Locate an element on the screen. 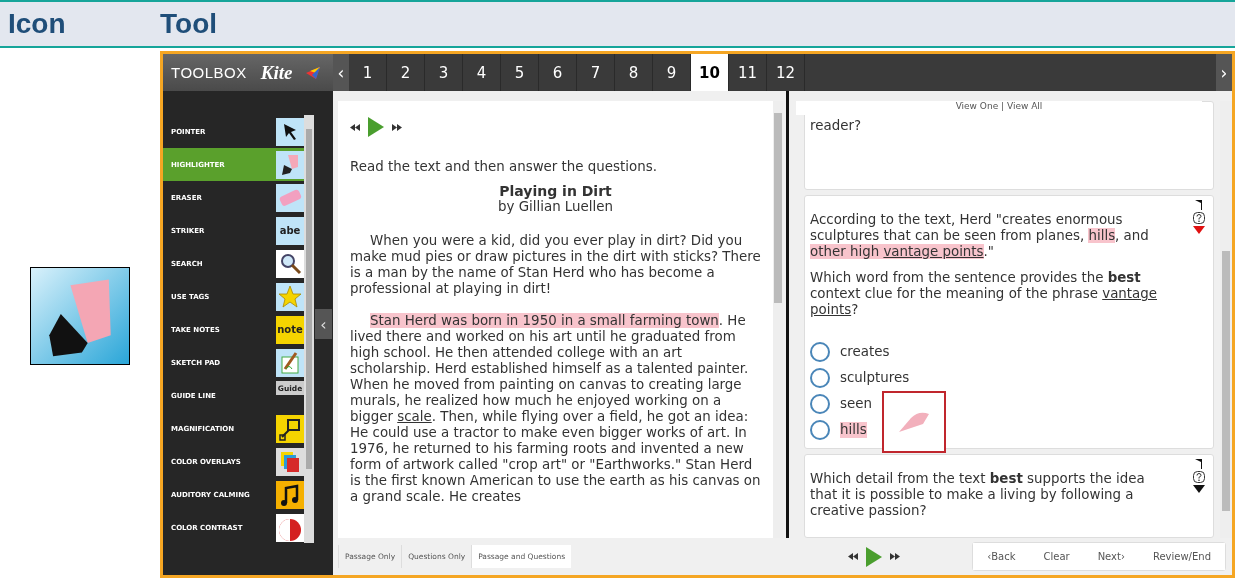 This screenshot has width=1235, height=585. passage-paragraph: Stan Herd was born in 1950 in a small farming town. He lived there and worked on his art until he graduated from high school. He then attended college with an art scholarship. Herd established himself as a talented painter. When he moved from painting on canvas to creating large murals, he realized how much he enjoyed working on a bigger scale. Then, while flying over a field, he got an idea: He could use a tractor to make even bigger works of art. In 1976, he returned to his farming roots and invented a new form of artwork called "crop art" or "Earthworks." Stan Herd is the first known American to use the earth as his canvas on a grand scale. He creates is located at coordinates (555, 409).